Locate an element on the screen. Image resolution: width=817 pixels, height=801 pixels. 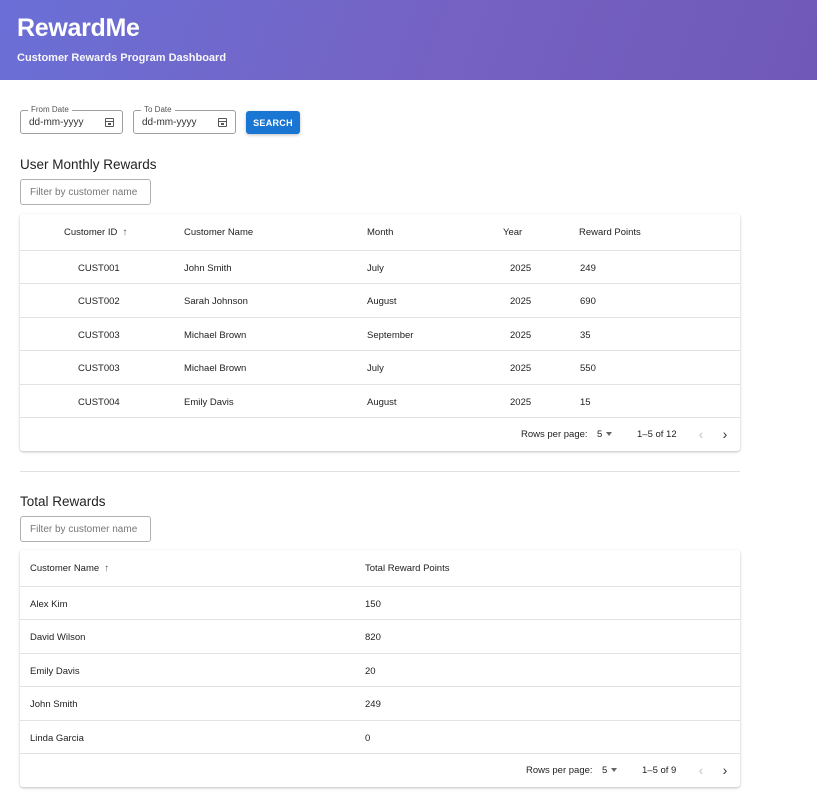
customer-name-cell: Sarah Johnson is located at coordinates (216, 301).